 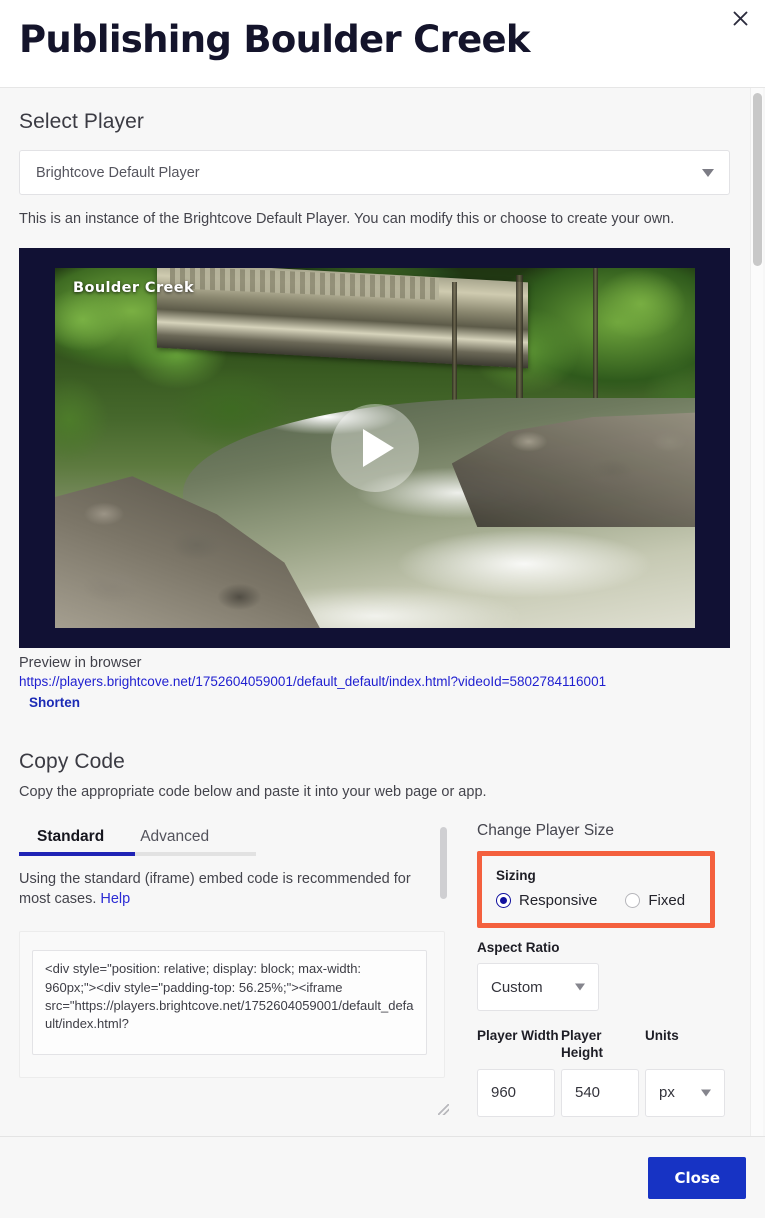 What do you see at coordinates (443, 863) in the screenshot?
I see `embed-code-scrollbar` at bounding box center [443, 863].